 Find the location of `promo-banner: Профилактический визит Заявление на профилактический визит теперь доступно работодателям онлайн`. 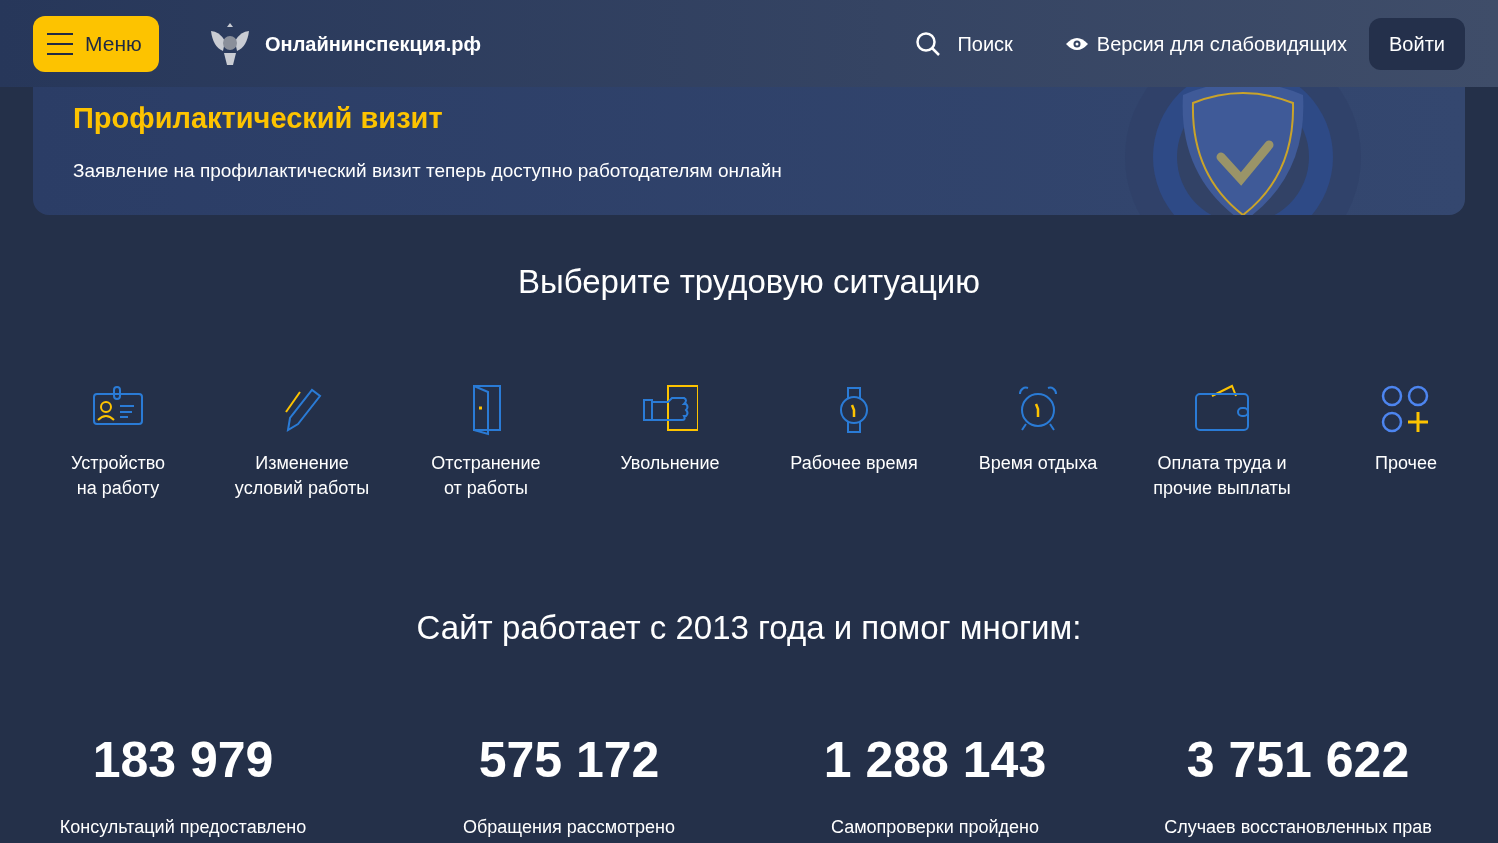

promo-banner: Профилактический визит Заявление на профилактический визит теперь доступно работодателям онлайн is located at coordinates (749, 151).